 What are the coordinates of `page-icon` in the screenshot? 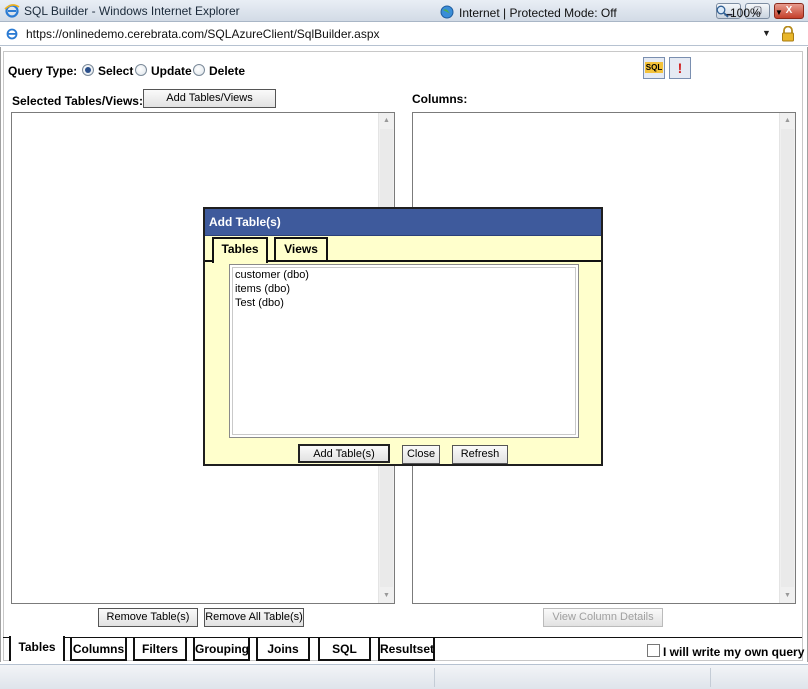 It's located at (12, 34).